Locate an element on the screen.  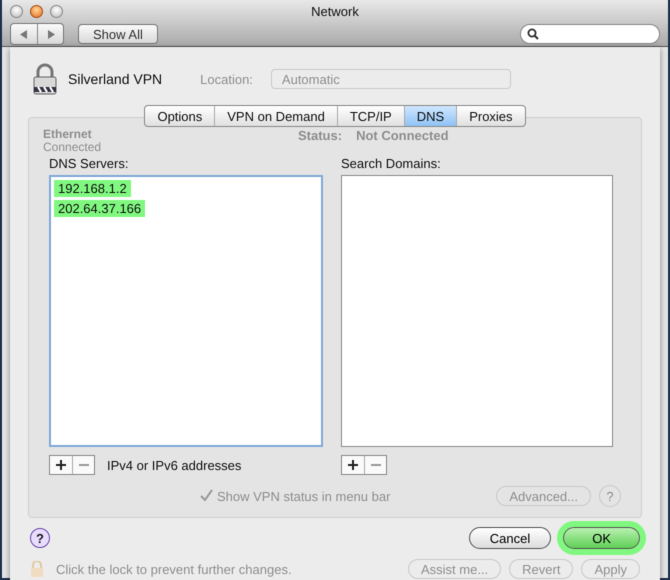
location-label: Location: is located at coordinates (226, 79).